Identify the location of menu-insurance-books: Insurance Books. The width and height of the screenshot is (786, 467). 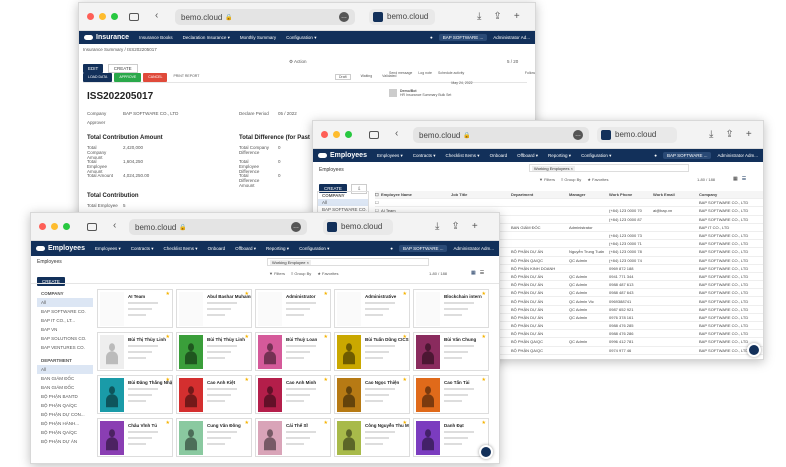
(156, 37).